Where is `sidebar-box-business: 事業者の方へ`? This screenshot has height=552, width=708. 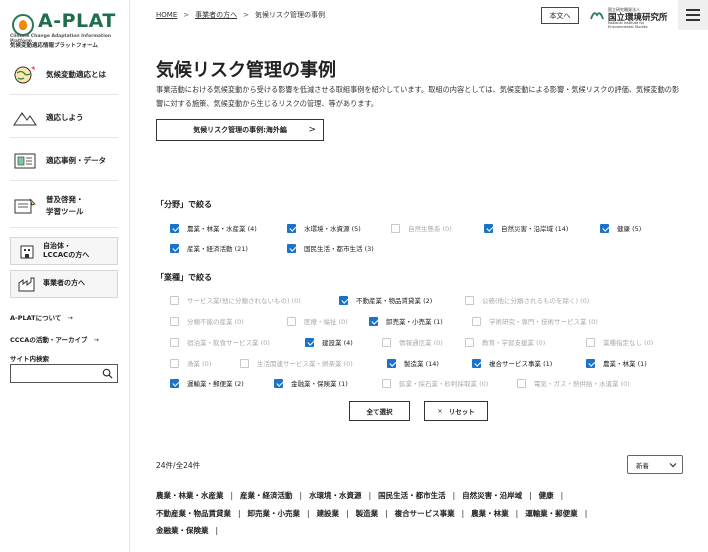
sidebar-box-business: 事業者の方へ is located at coordinates (64, 284).